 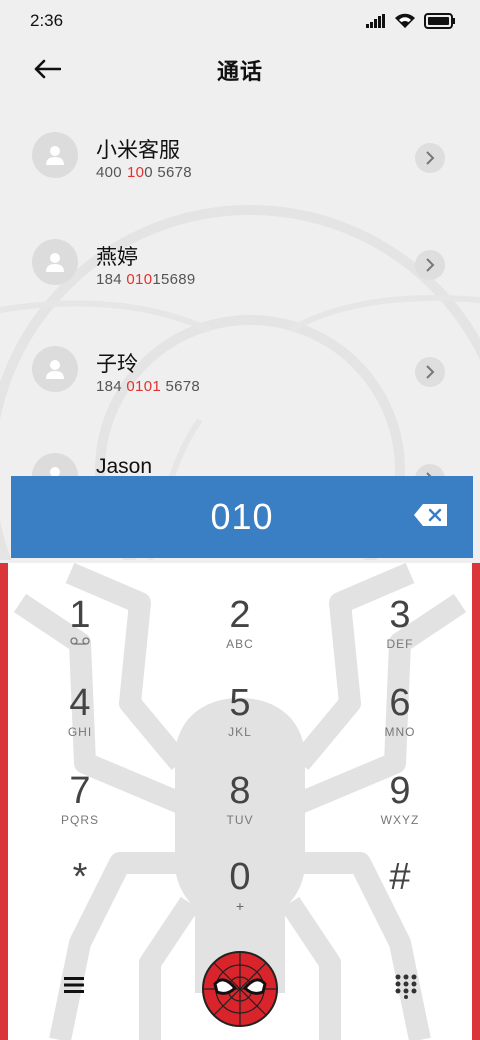 I want to click on contact-item: 小米客服 400 100 5678, so click(x=240, y=150).